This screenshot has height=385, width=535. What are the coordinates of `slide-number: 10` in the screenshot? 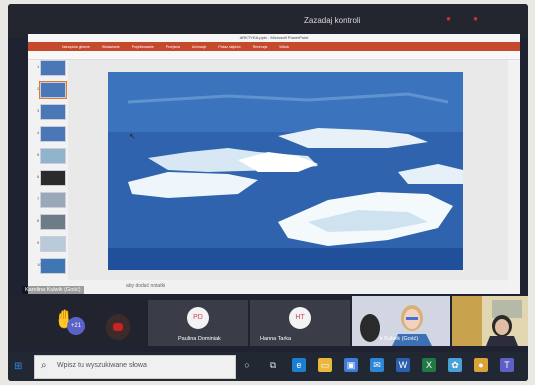 It's located at (39, 264).